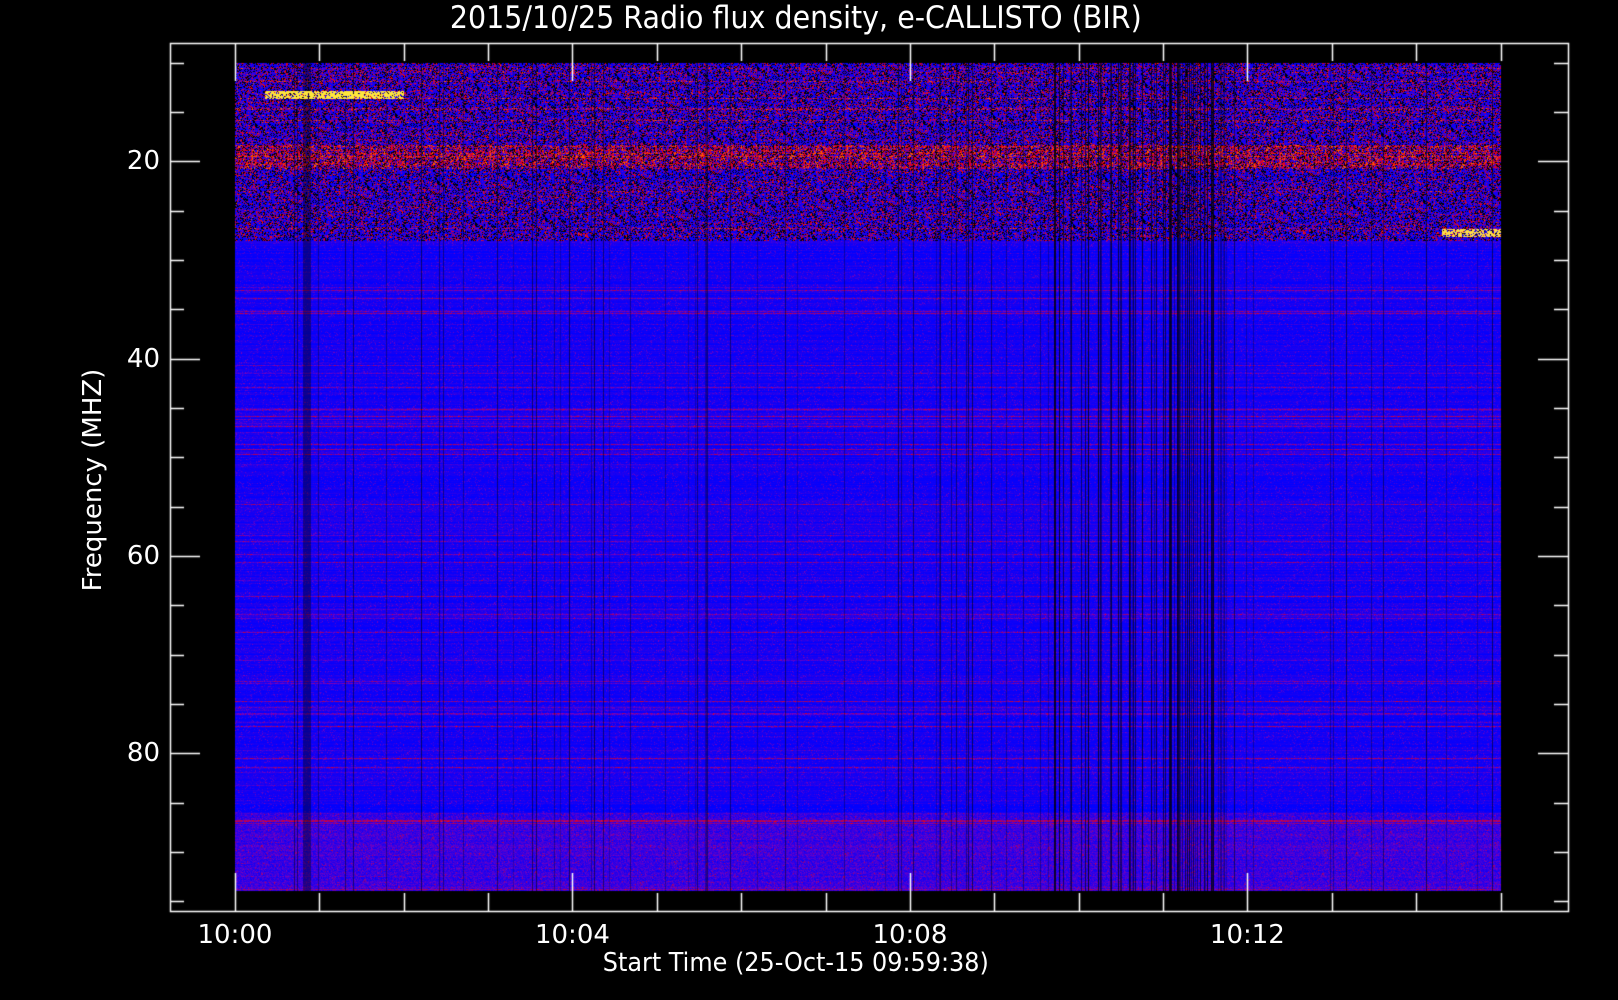 Image resolution: width=1618 pixels, height=1000 pixels. What do you see at coordinates (143, 555) in the screenshot?
I see `y-tick-label: 60` at bounding box center [143, 555].